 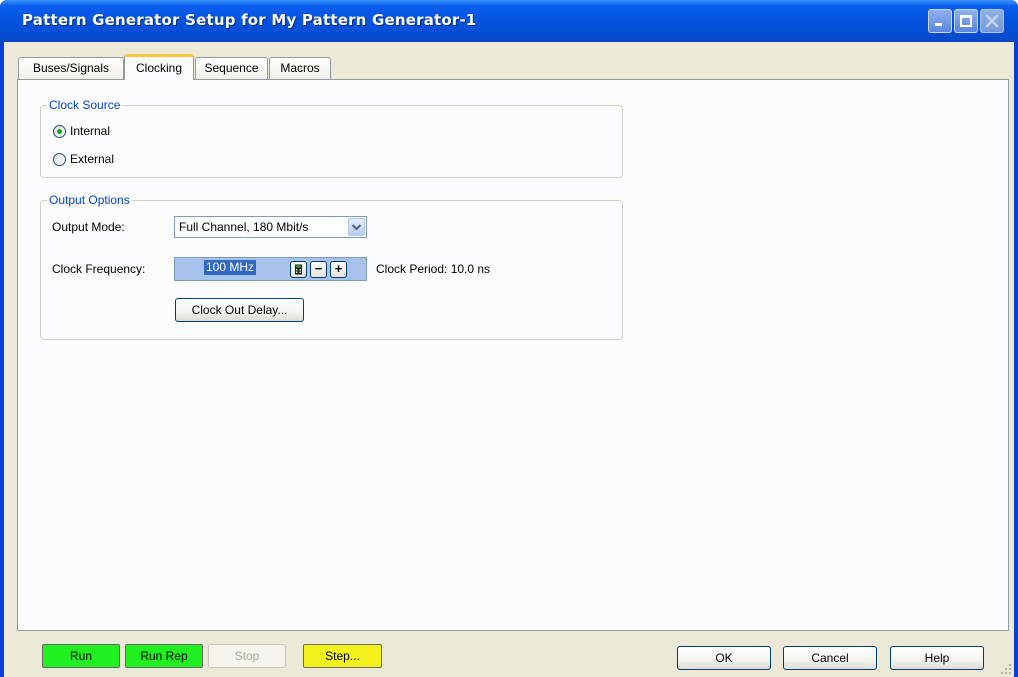 I want to click on output-mode-value: Full Channel, 180 Mbit/s, so click(x=244, y=227).